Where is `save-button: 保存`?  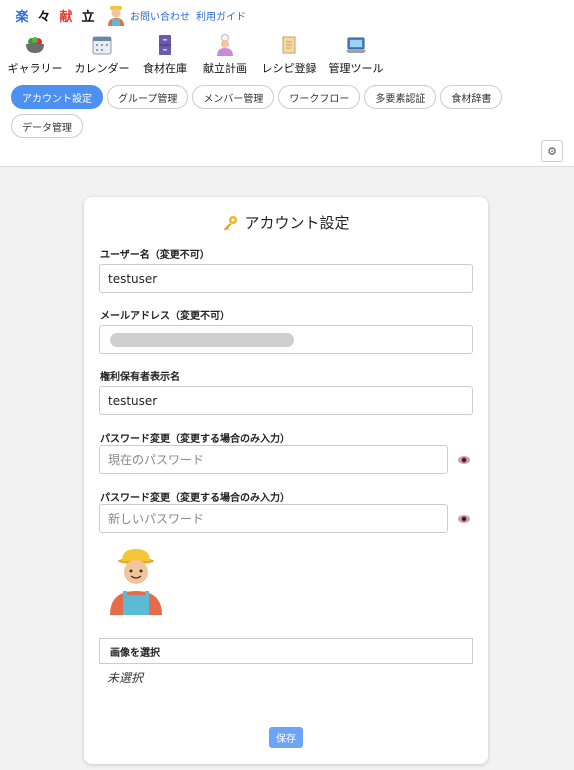
save-button: 保存 is located at coordinates (286, 737).